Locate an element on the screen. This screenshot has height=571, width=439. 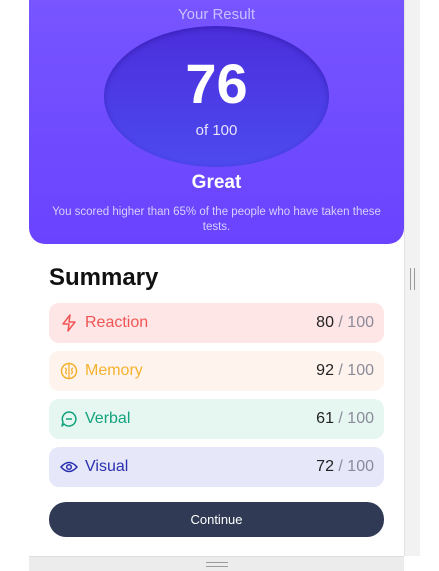
summary-item-visual: Visual 72 / 100 is located at coordinates (216, 467).